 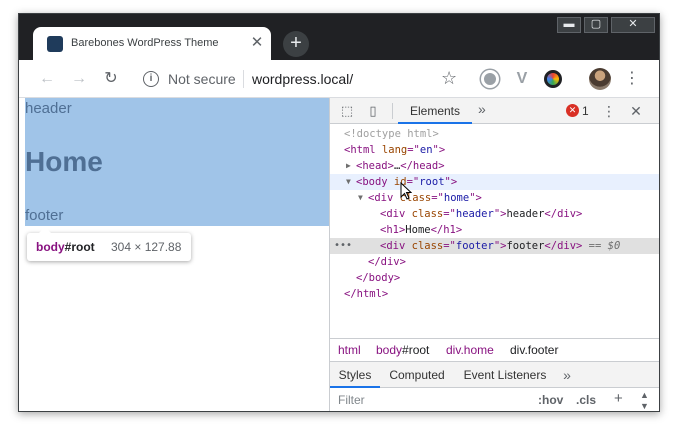 I want to click on pointer-arrow-shape, so click(x=406, y=190).